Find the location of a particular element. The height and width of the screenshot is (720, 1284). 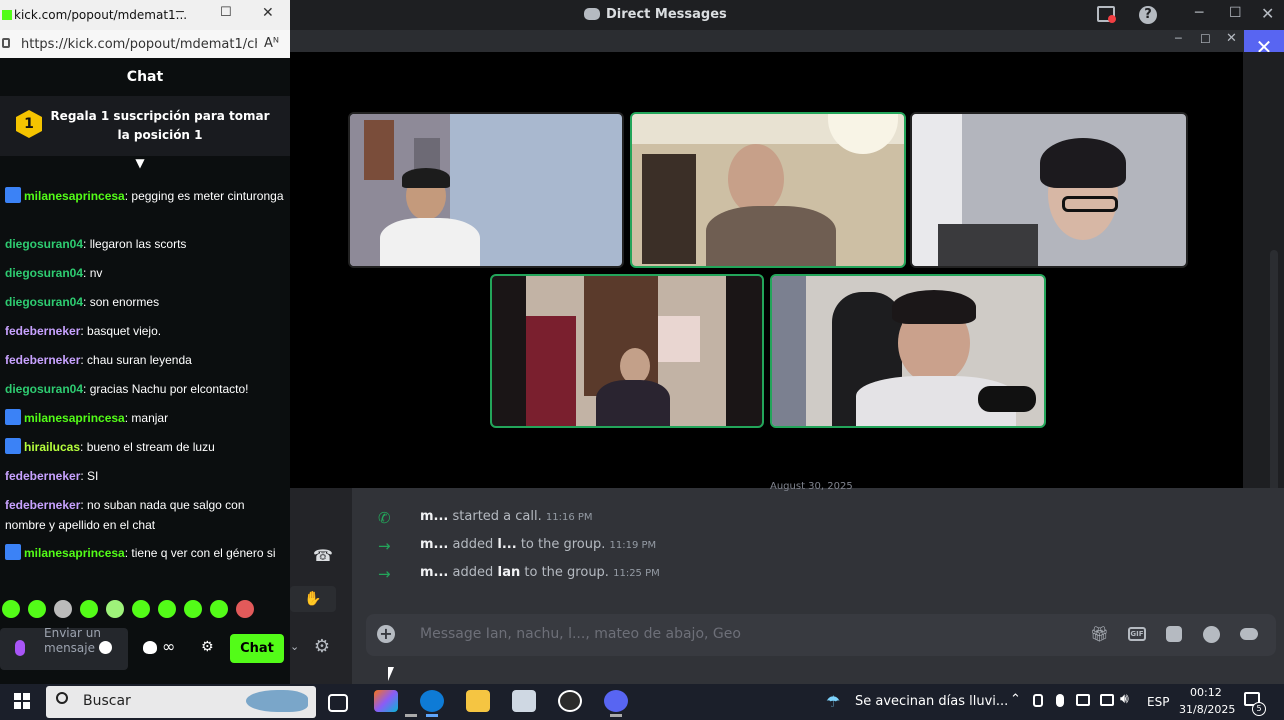

url-text: https://kick.com/popout/mdemat1/chat is located at coordinates (139, 44).